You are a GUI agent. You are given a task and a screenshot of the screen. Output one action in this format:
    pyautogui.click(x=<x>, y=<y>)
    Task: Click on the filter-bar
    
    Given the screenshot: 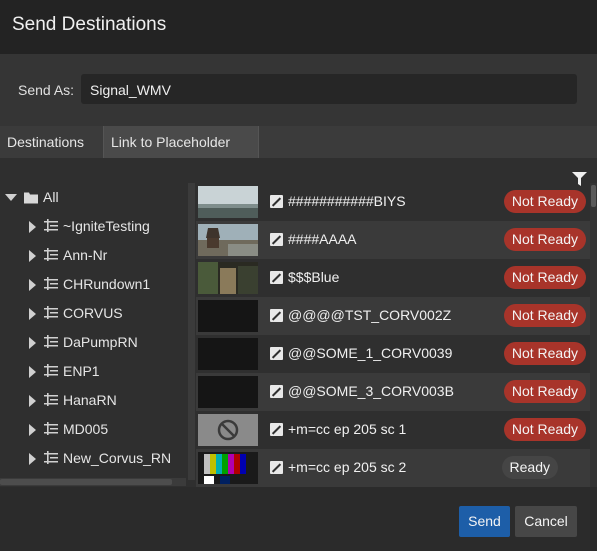 What is the action you would take?
    pyautogui.click(x=298, y=172)
    